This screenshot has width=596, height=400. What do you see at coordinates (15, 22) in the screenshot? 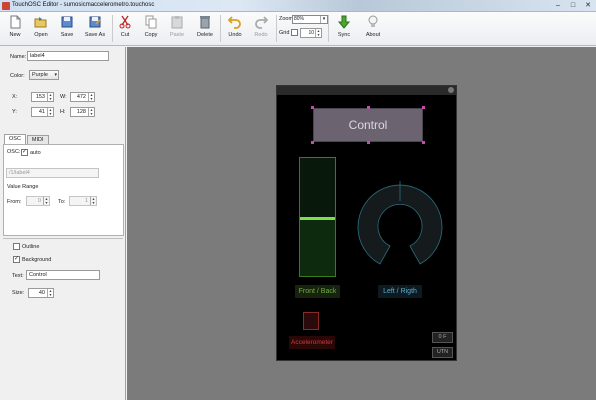
I see `new-file-icon` at bounding box center [15, 22].